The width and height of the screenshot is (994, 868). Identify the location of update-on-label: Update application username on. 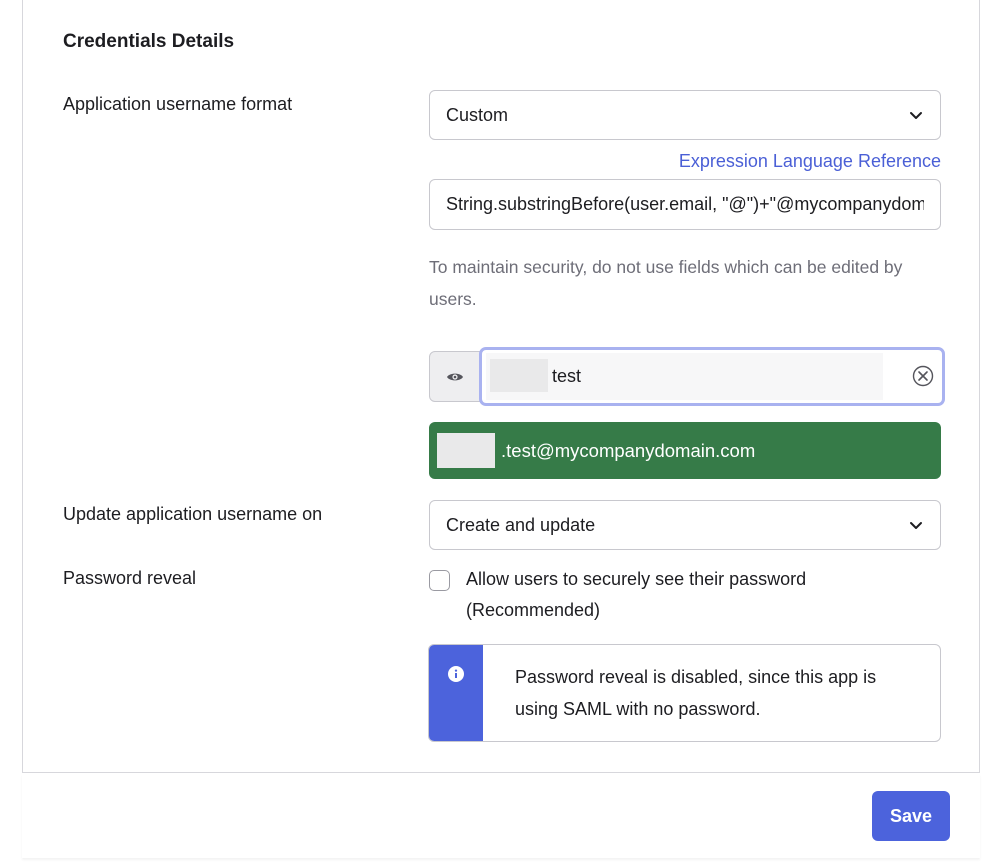
(193, 514).